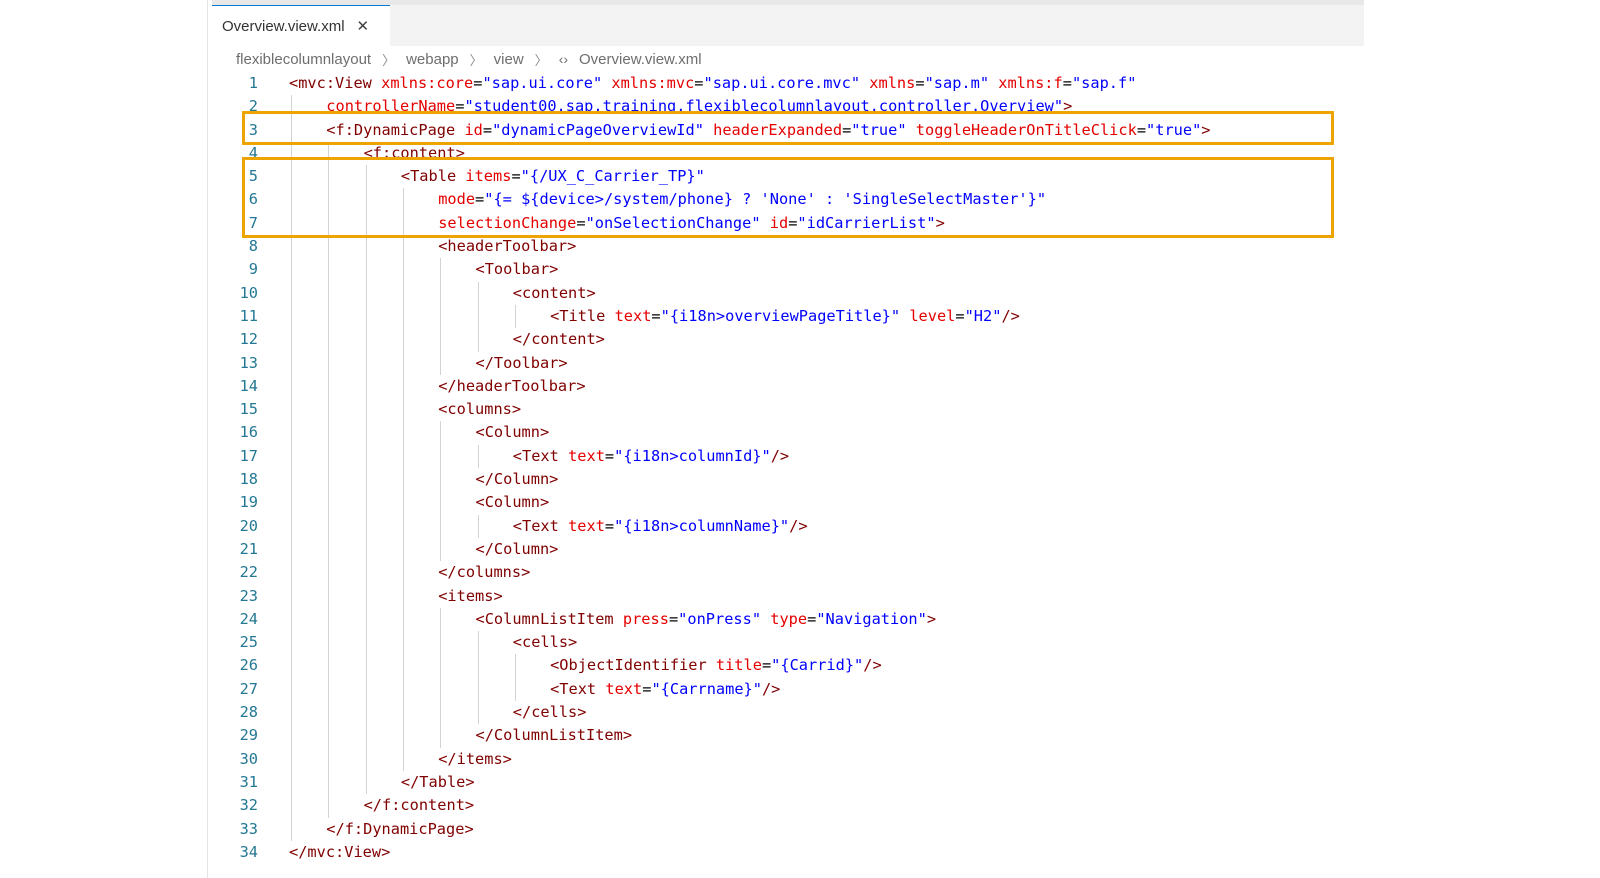 The height and width of the screenshot is (878, 1600). I want to click on code-line: 16 <Column>, so click(788, 433).